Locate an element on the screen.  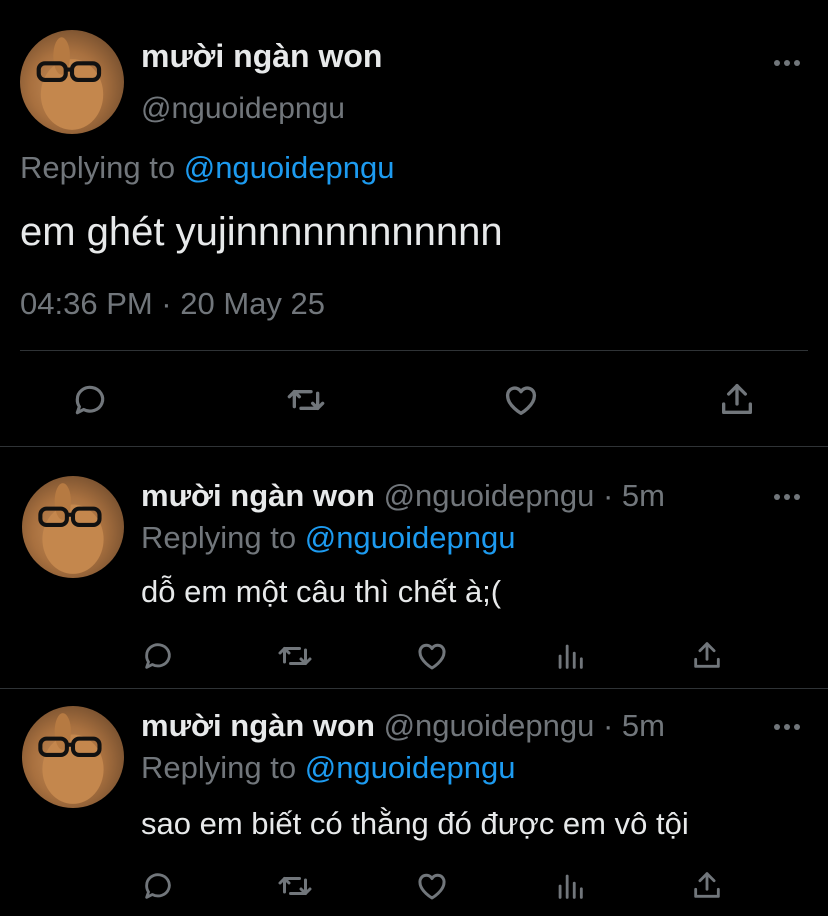
tweet-timestamp: 04:36 PM · 20 May 25 is located at coordinates (172, 304).